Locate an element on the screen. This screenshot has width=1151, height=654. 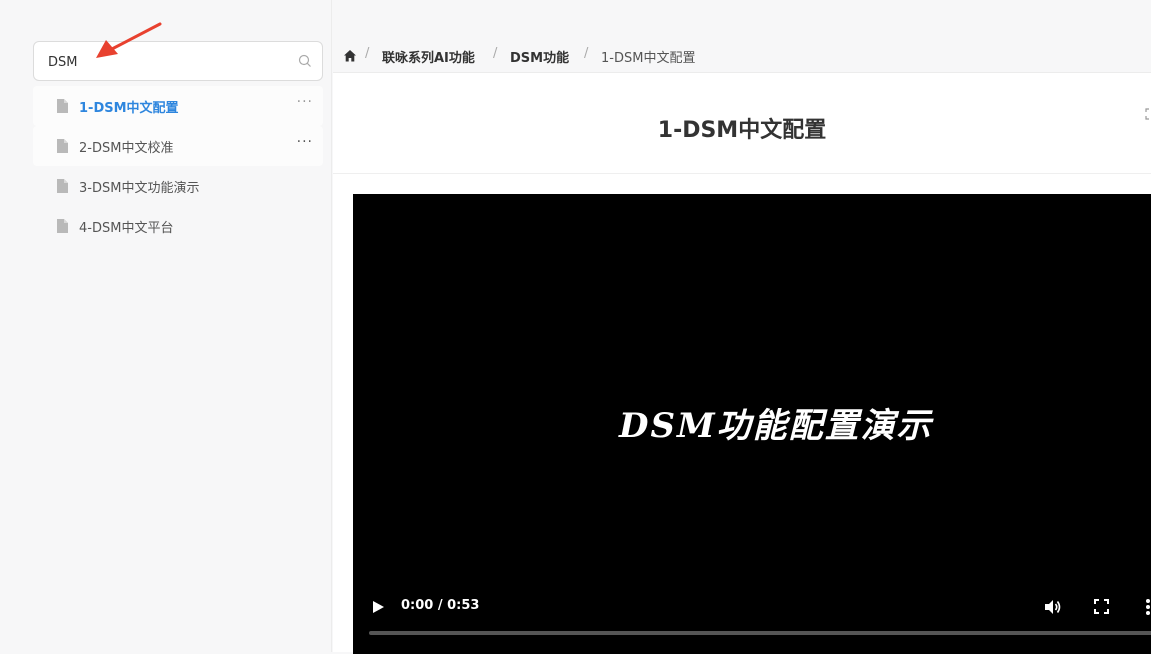
search-input is located at coordinates (168, 62).